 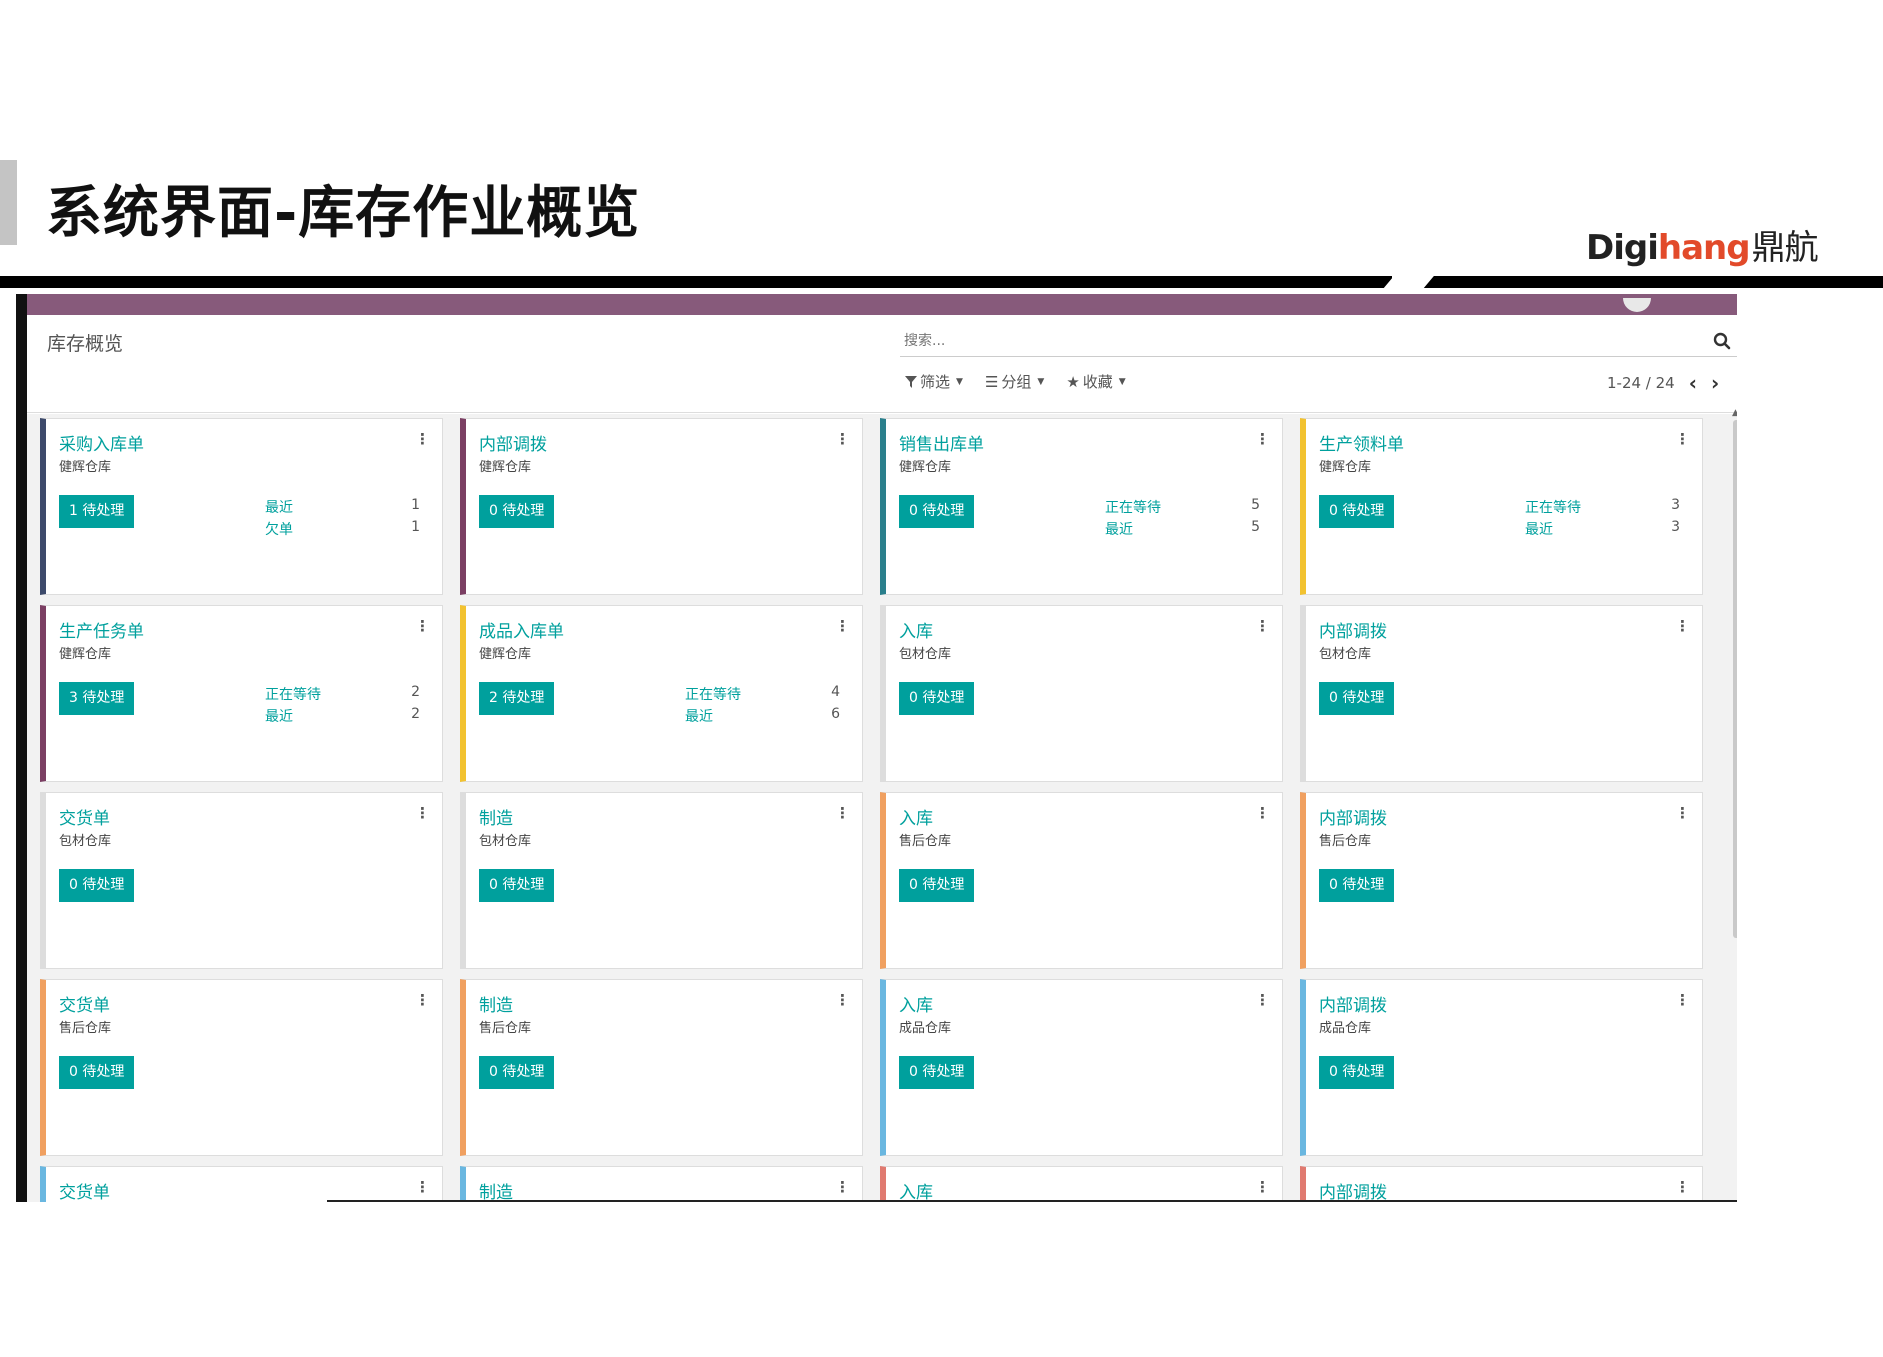 I want to click on kanban-card: 制造 ⋮ 售后仓库 0 待处理, so click(x=661, y=1067).